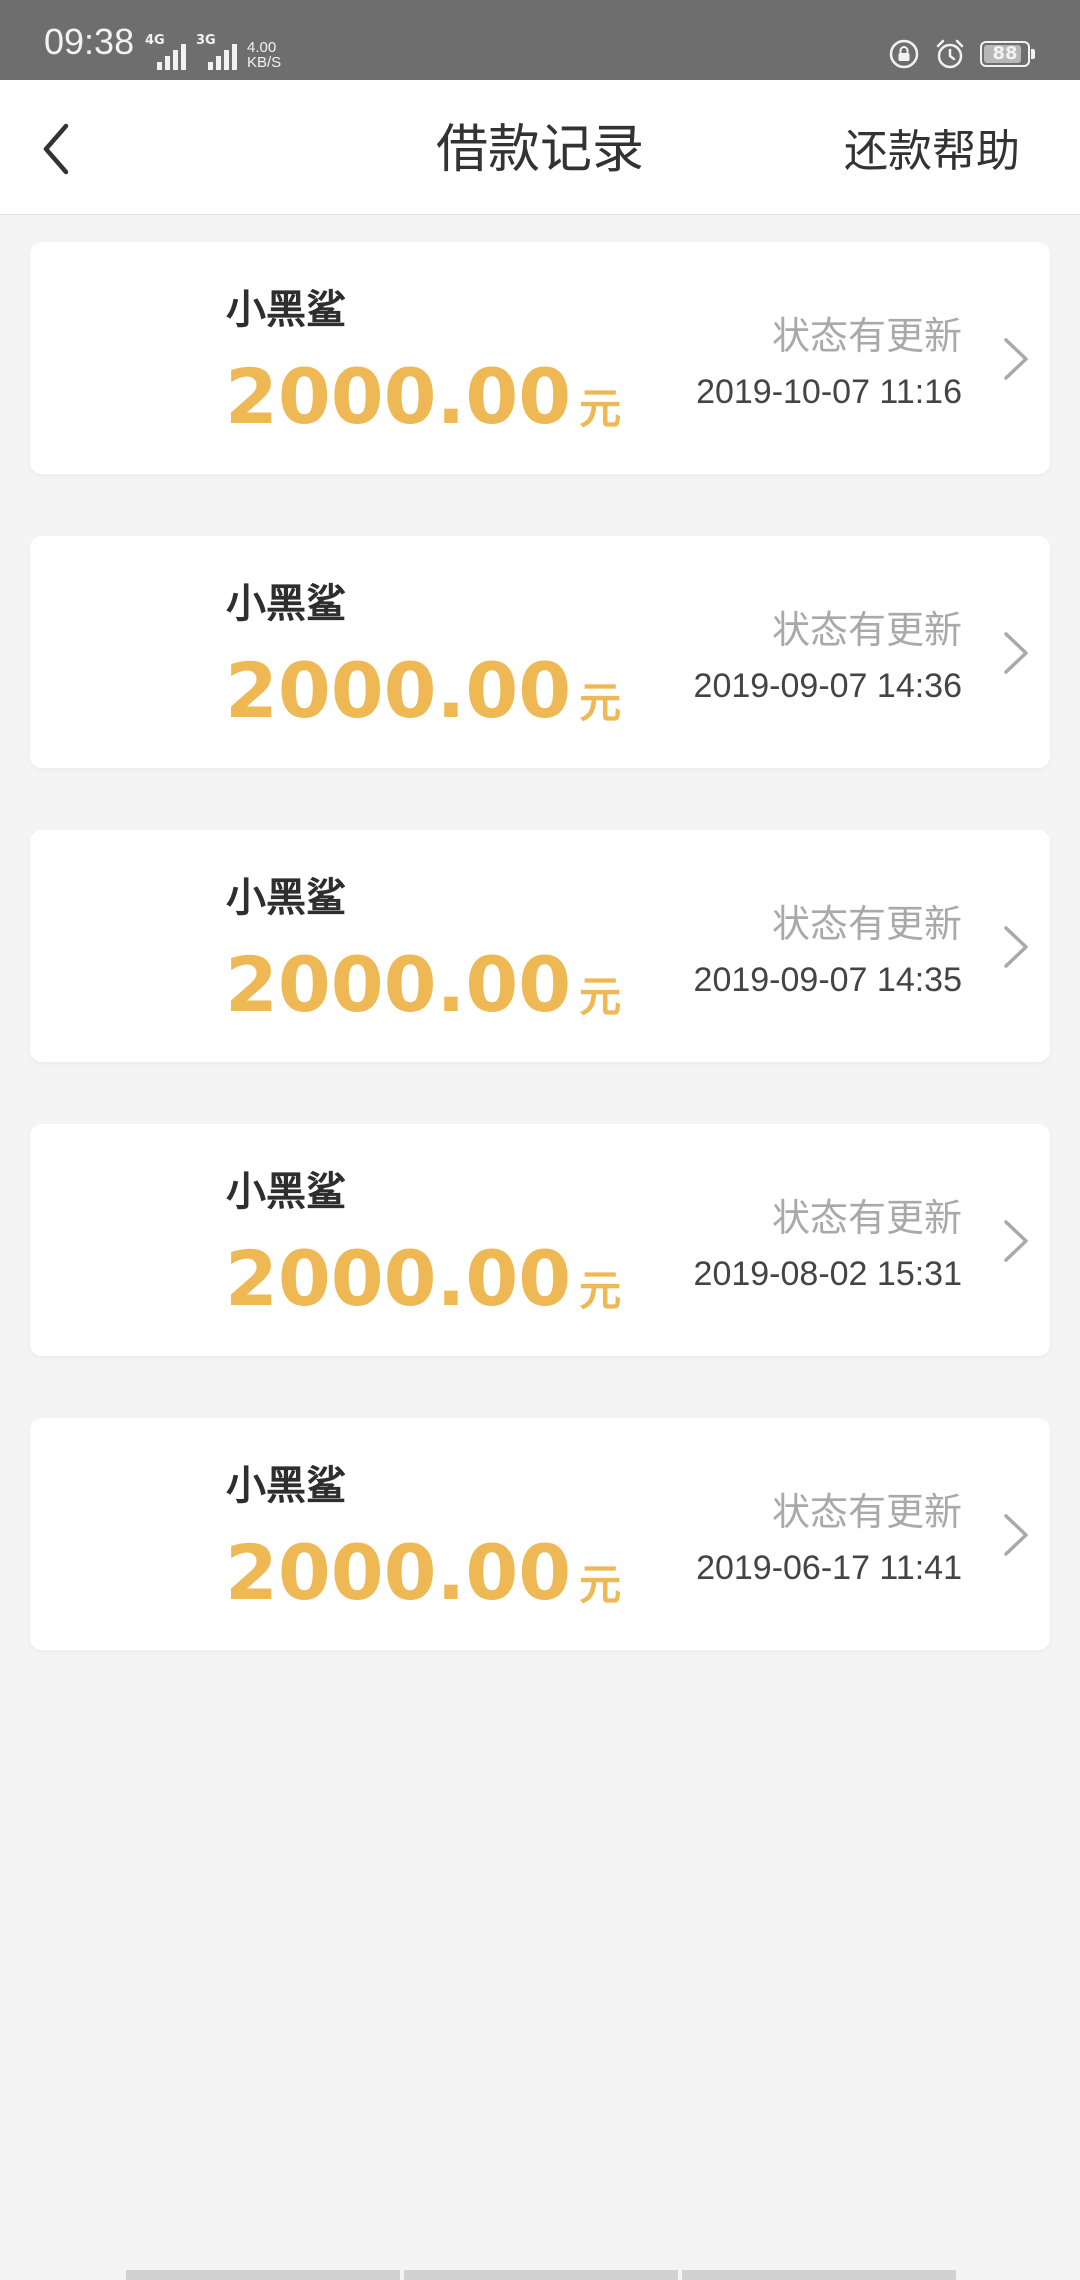 The image size is (1080, 2280). I want to click on signal-tech-label: 4G, so click(155, 40).